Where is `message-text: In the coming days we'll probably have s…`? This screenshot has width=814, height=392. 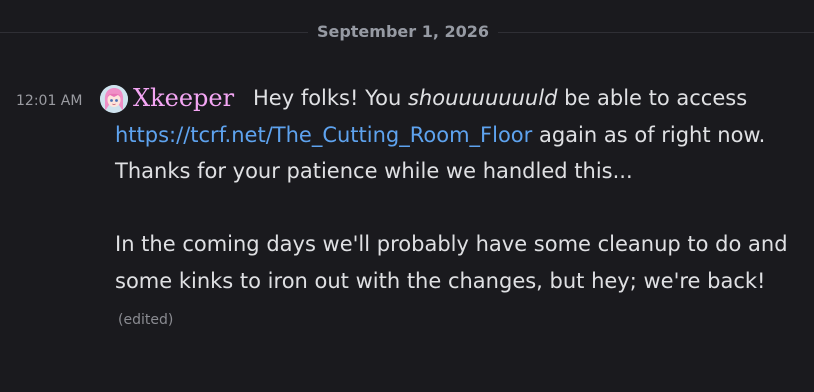
message-text: In the coming days we'll probably have s… is located at coordinates (451, 262).